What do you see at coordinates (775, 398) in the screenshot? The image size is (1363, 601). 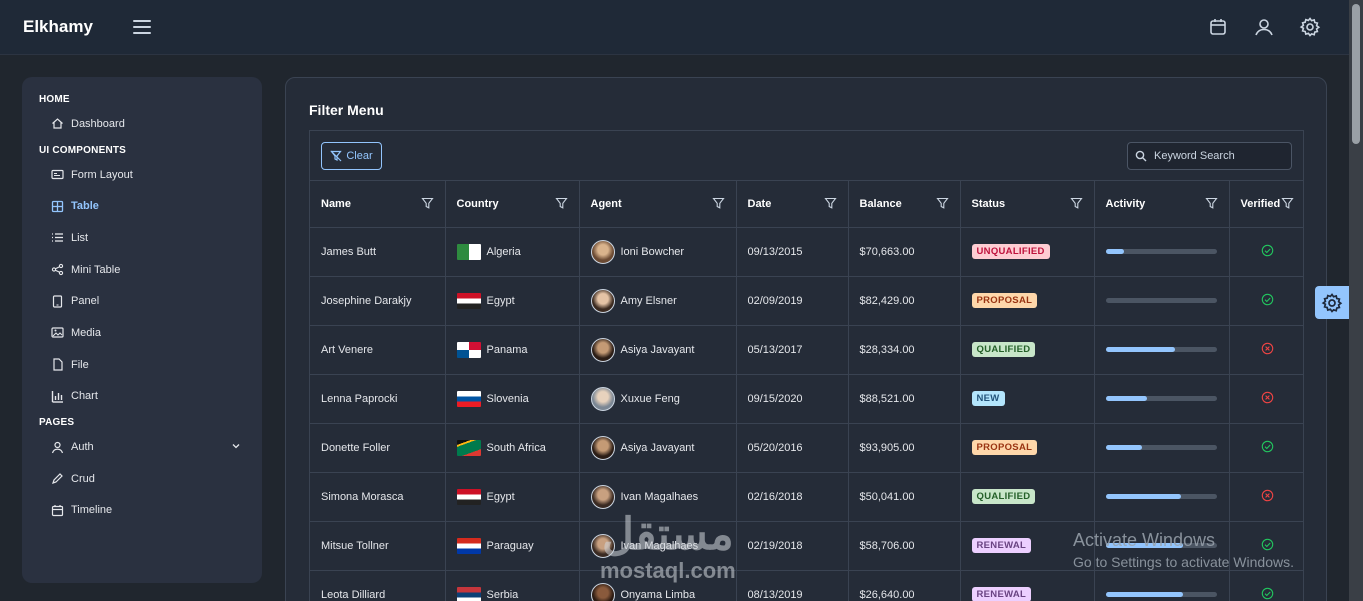 I see `date-value: 09/15/2020` at bounding box center [775, 398].